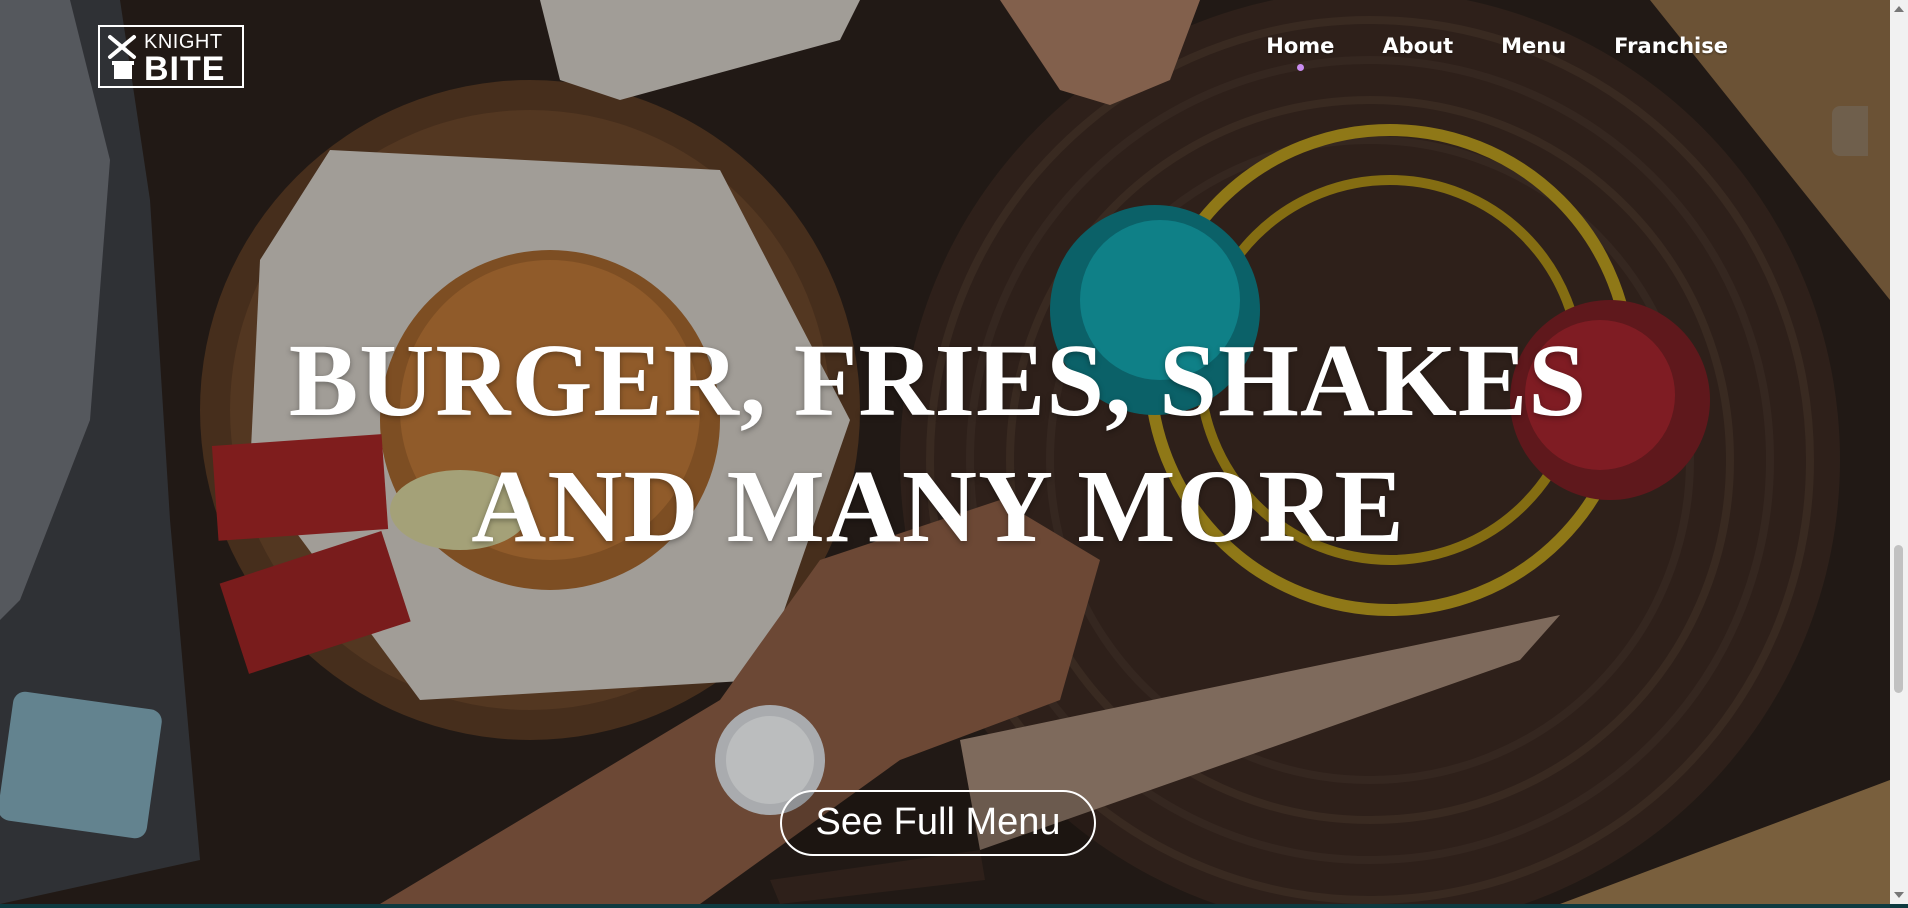 This screenshot has height=908, width=1908. Describe the element at coordinates (1899, 452) in the screenshot. I see `page-scrollbar` at that location.